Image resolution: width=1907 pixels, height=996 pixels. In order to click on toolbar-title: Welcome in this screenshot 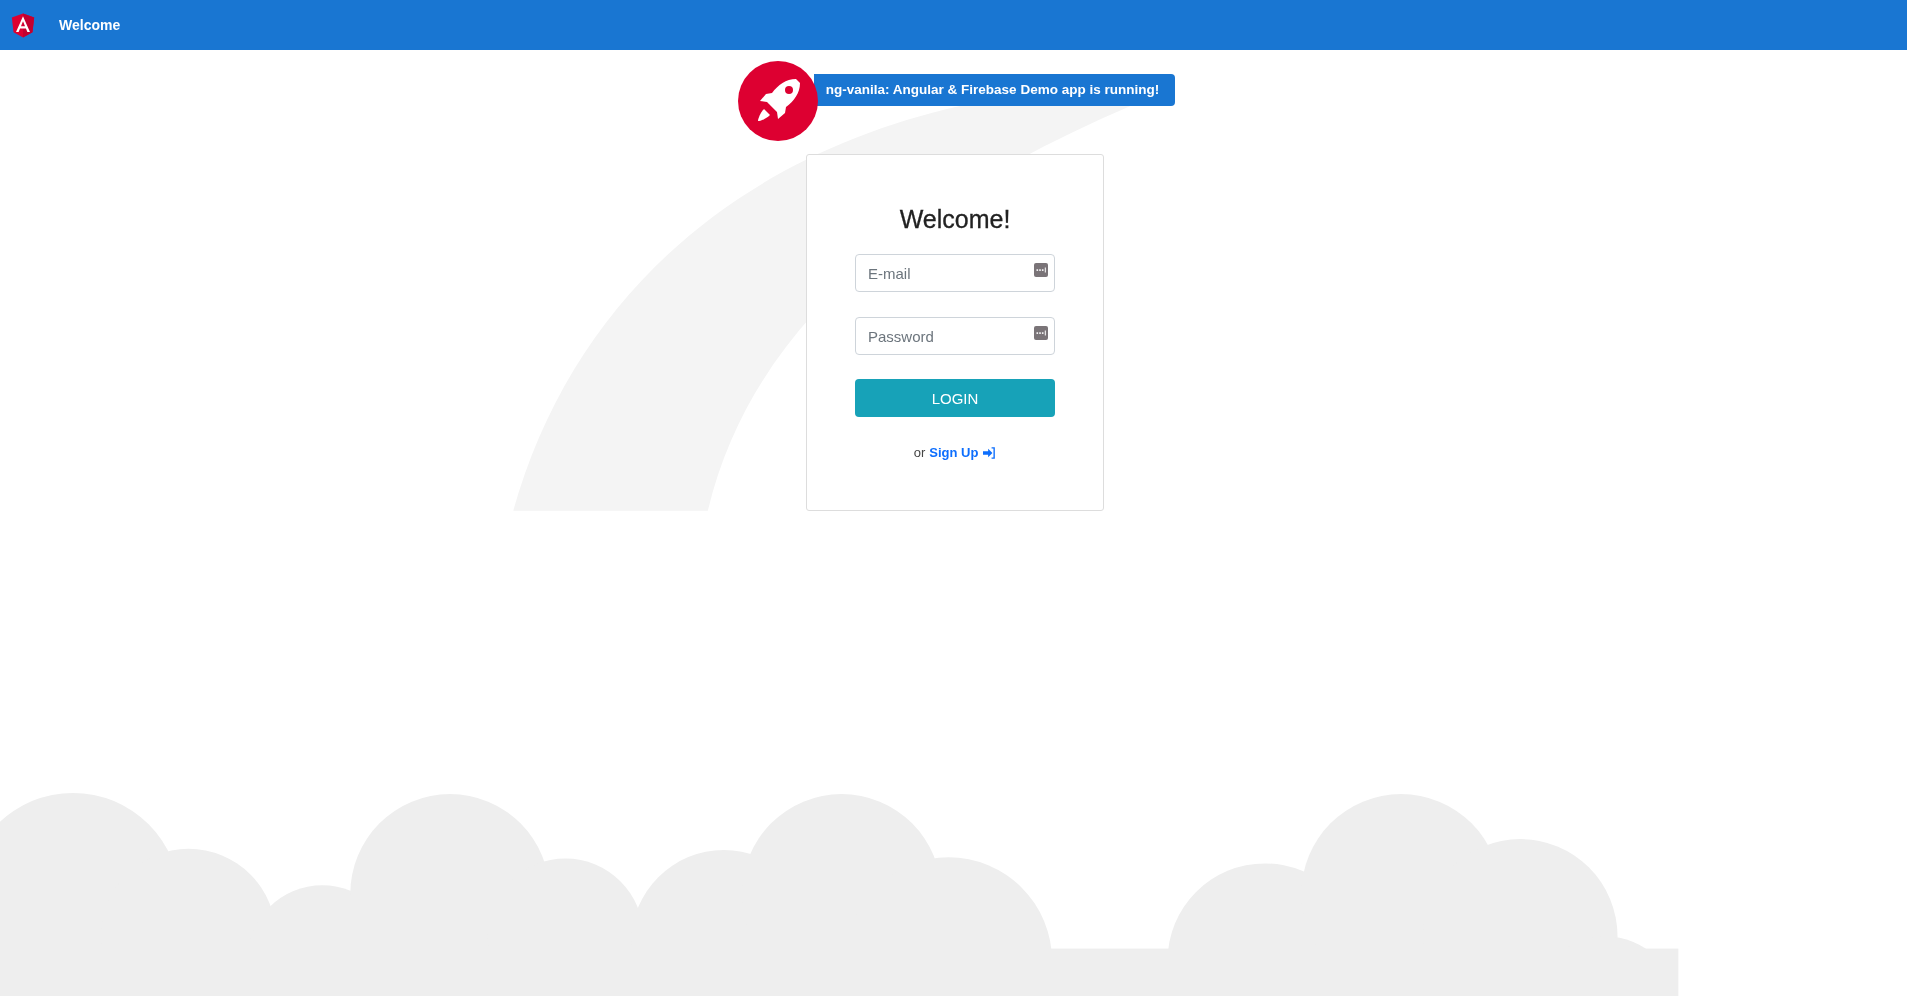, I will do `click(90, 25)`.